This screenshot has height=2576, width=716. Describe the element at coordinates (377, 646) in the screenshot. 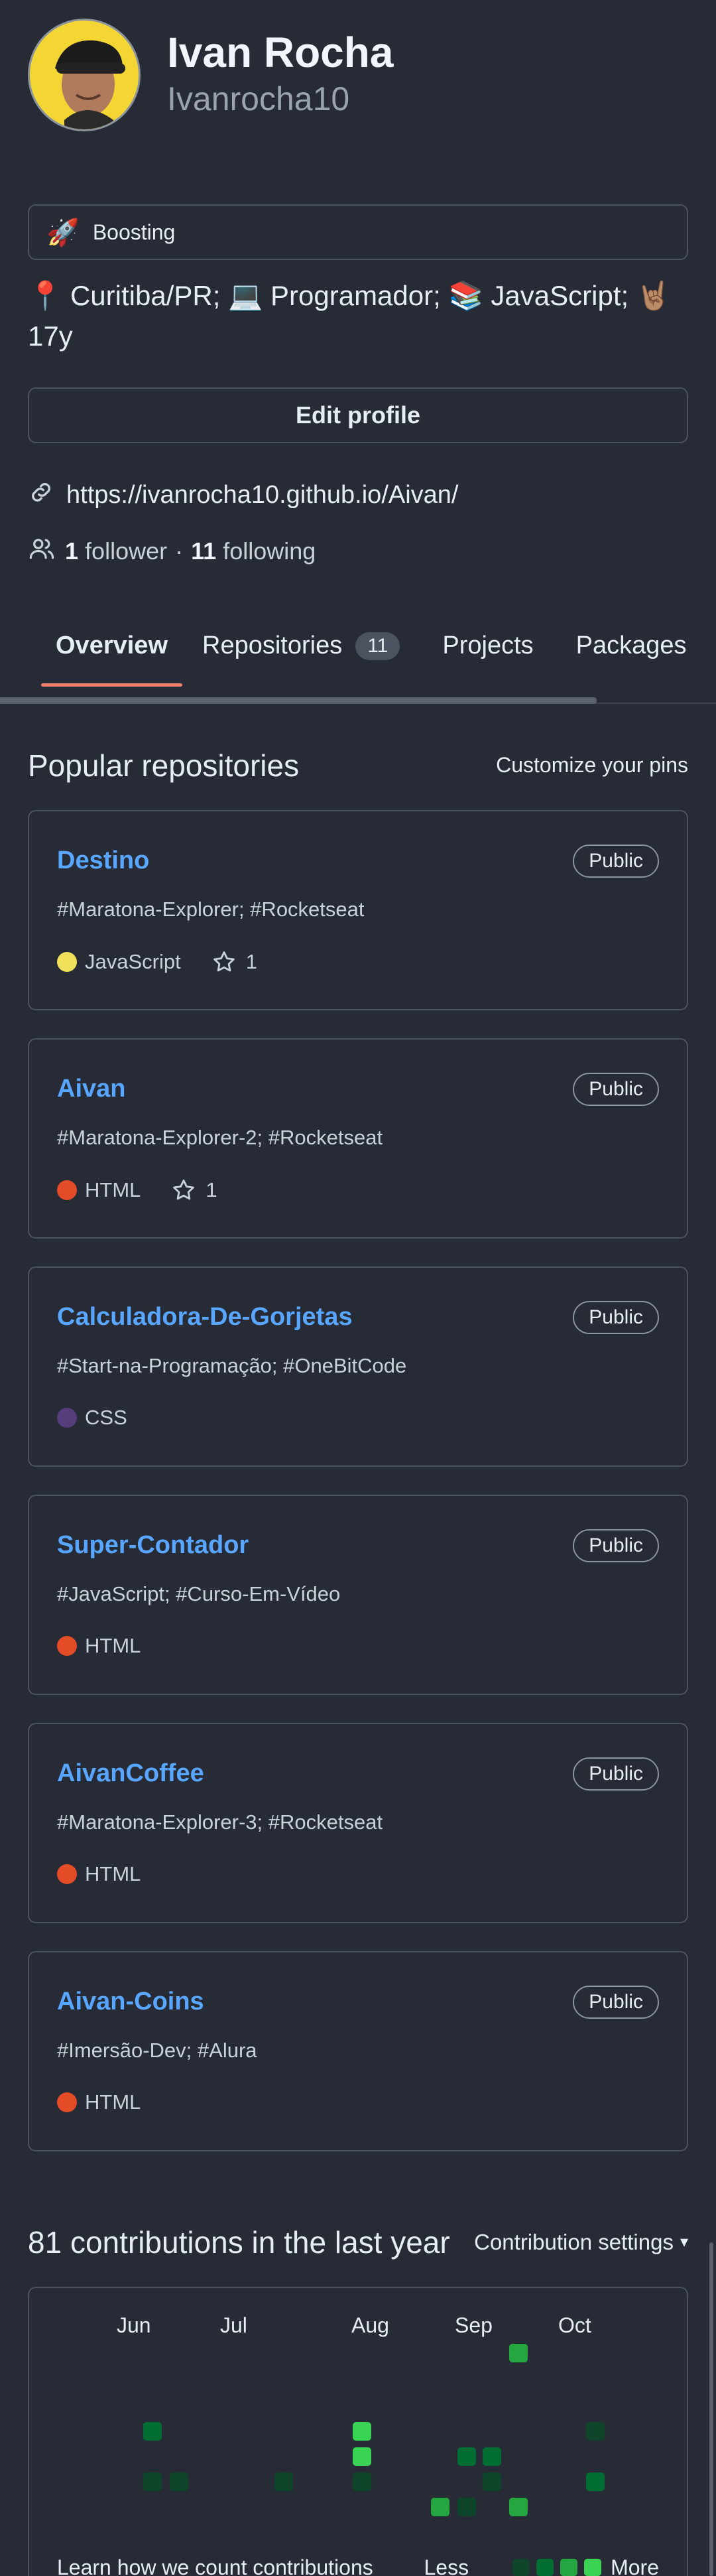

I see `repositories-count-badge: 11` at that location.